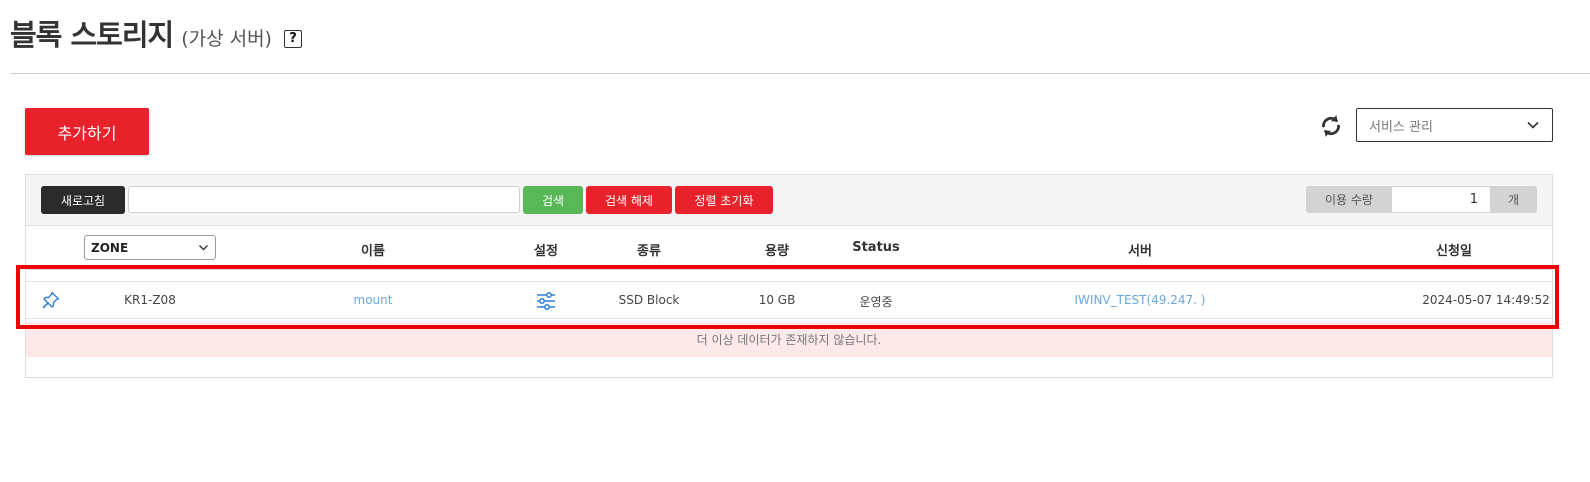  What do you see at coordinates (789, 200) in the screenshot?
I see `toolbar: 새로고침 검색 검색 해제 정렬 초기화 이용 수량 1 개` at bounding box center [789, 200].